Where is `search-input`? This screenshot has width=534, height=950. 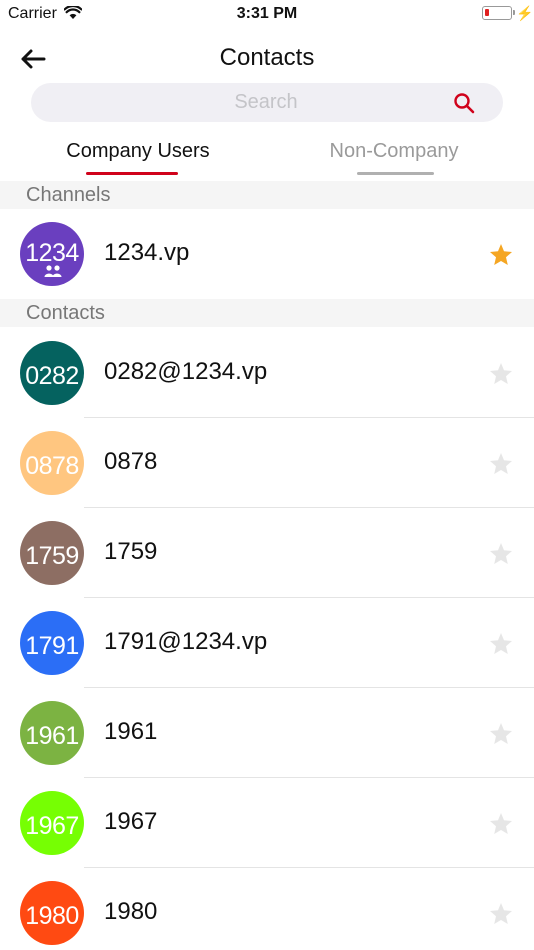
search-input is located at coordinates (266, 102).